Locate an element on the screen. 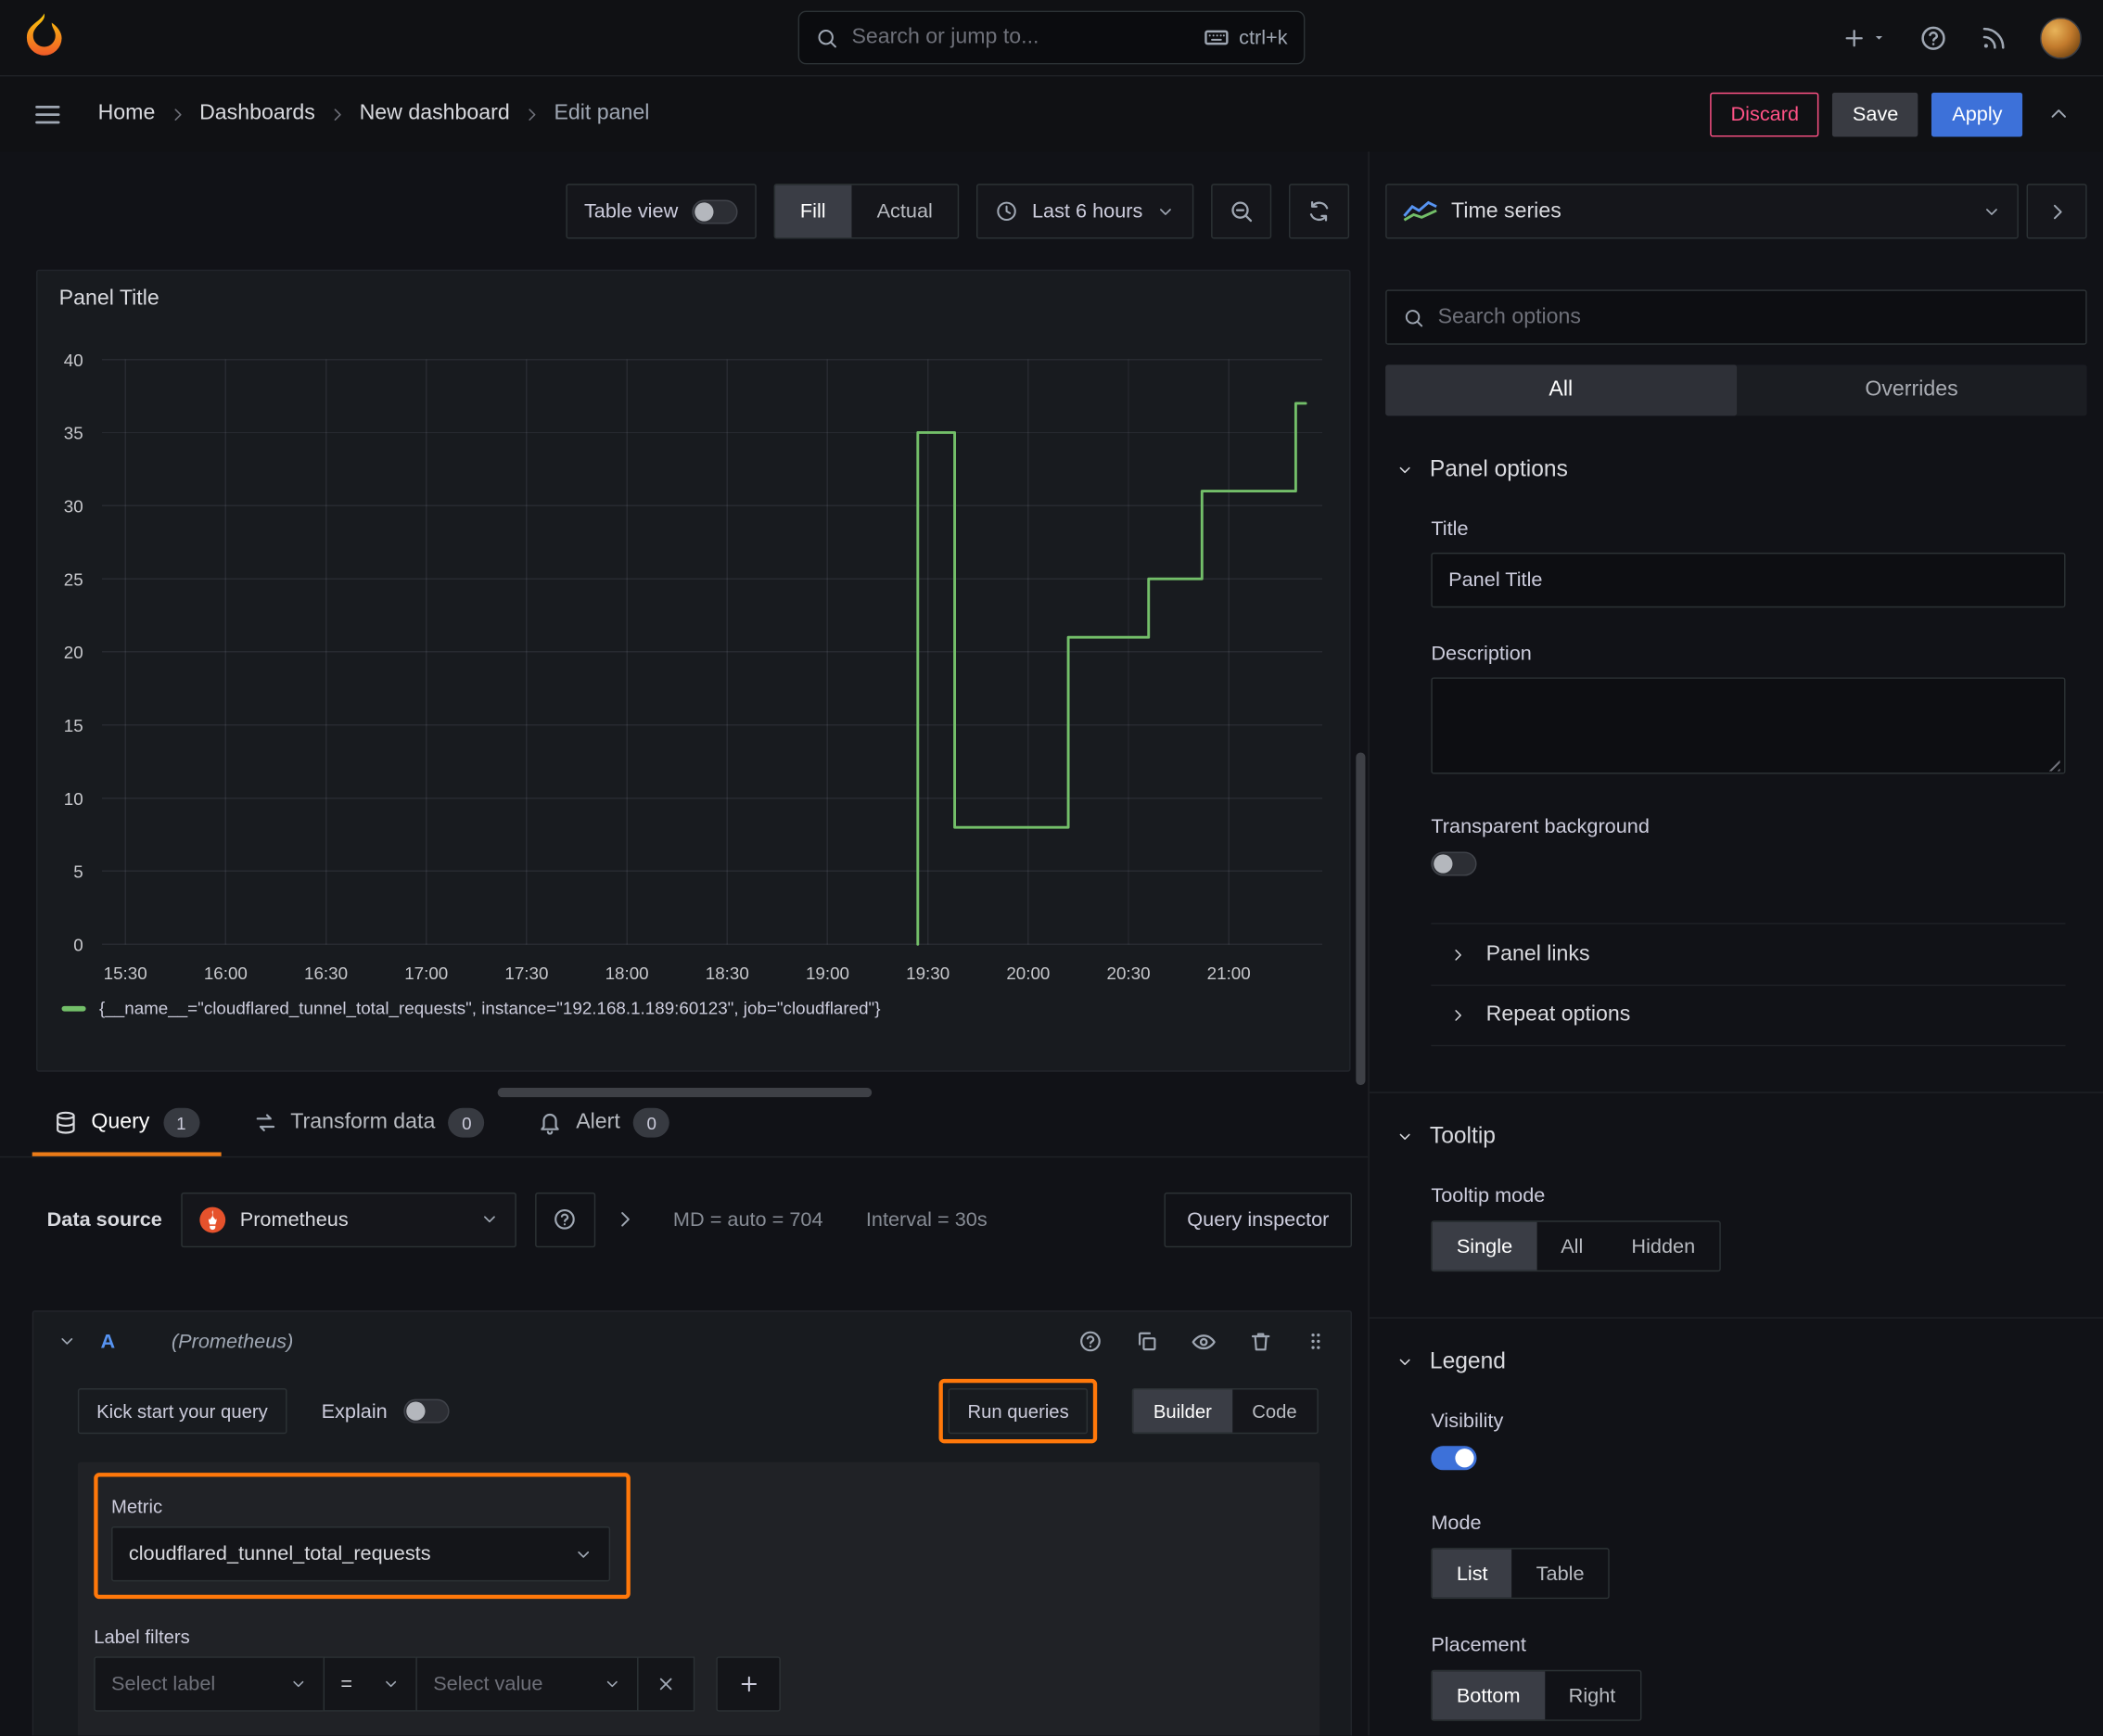 The image size is (2103, 1736). legend-mode-group: List Table is located at coordinates (1521, 1574).